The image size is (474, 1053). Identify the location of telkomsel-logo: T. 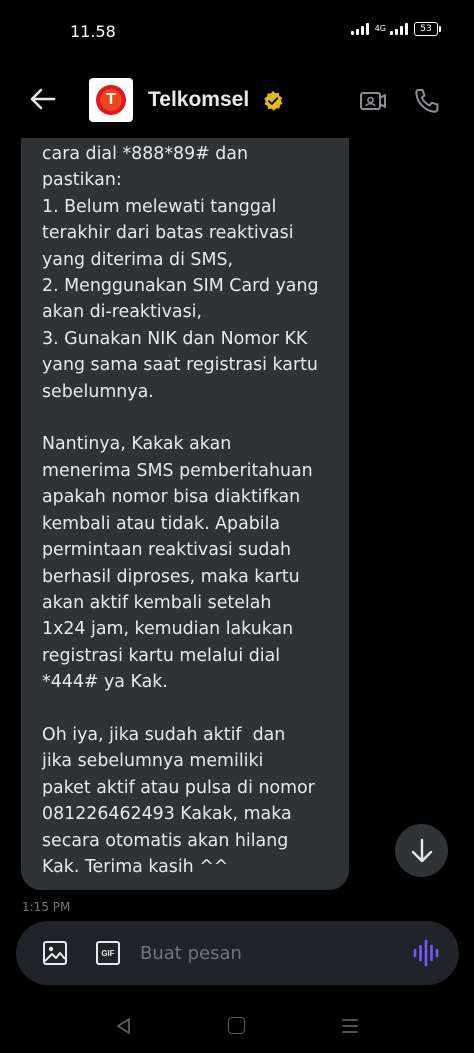
(111, 100).